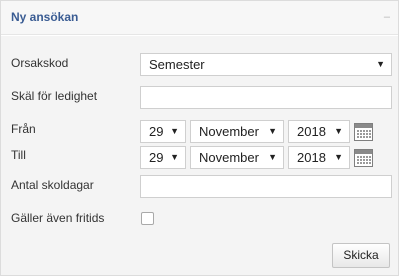 Image resolution: width=399 pixels, height=276 pixels. Describe the element at coordinates (311, 131) in the screenshot. I see `fran-year-value: 2018` at that location.